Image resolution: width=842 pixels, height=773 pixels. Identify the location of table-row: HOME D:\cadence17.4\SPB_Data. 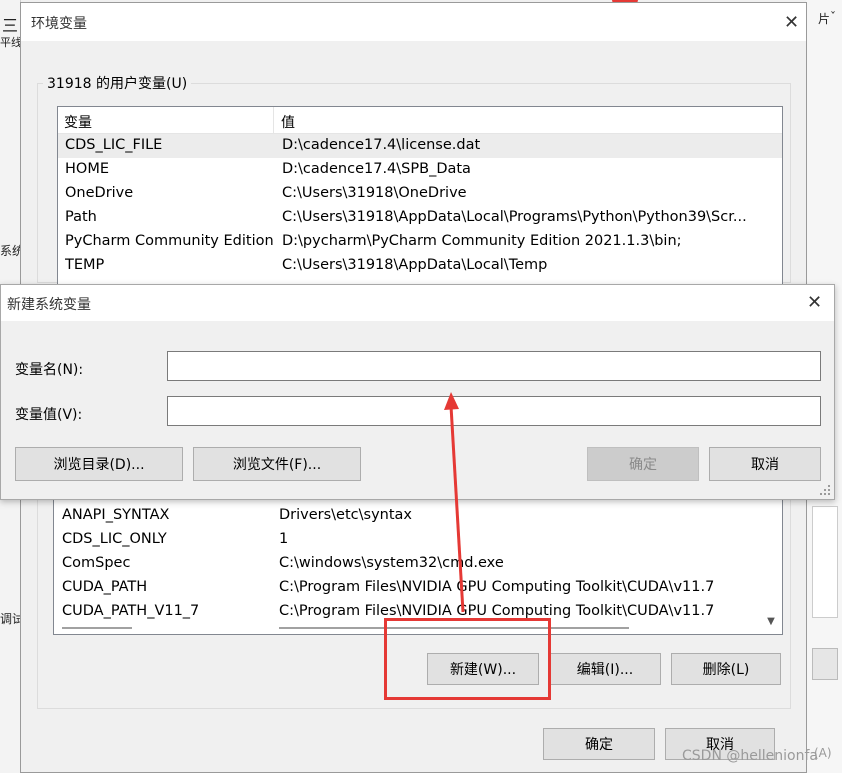
(420, 170).